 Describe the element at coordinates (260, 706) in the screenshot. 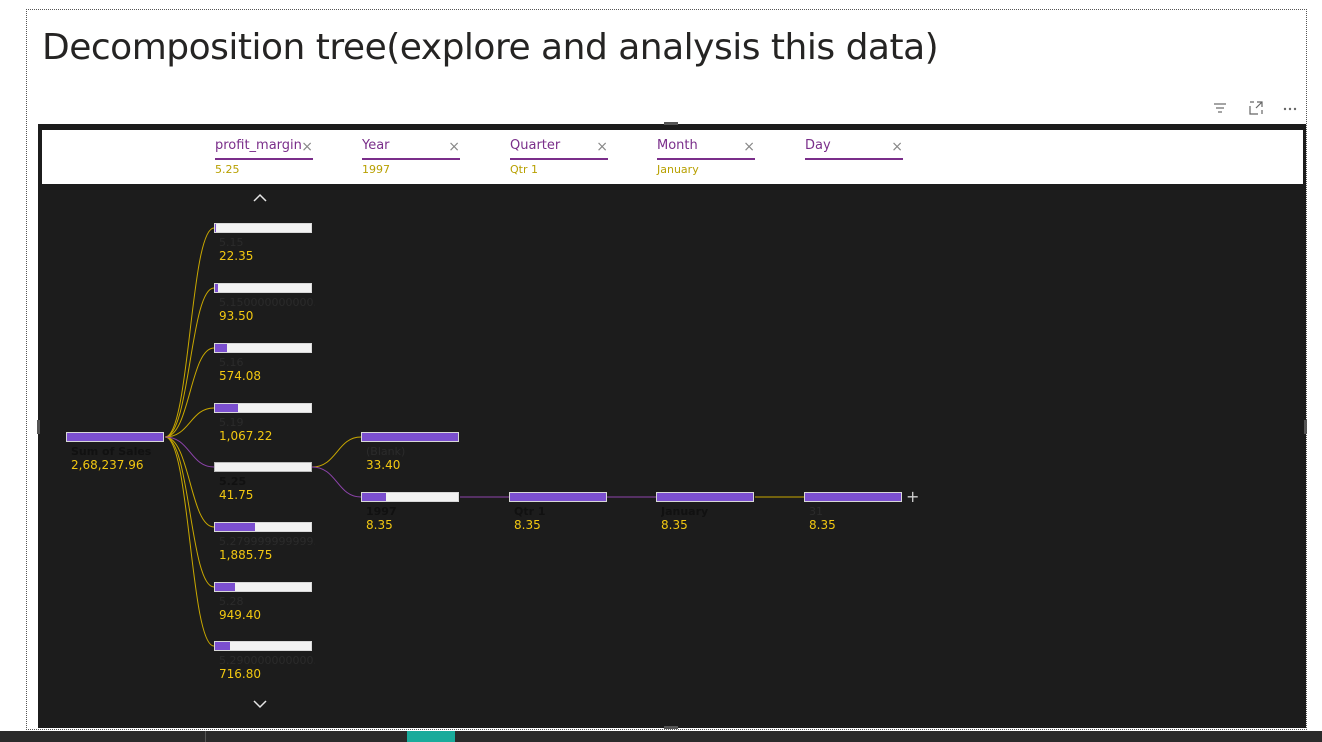

I see `scroll-down-chevron-icon` at that location.